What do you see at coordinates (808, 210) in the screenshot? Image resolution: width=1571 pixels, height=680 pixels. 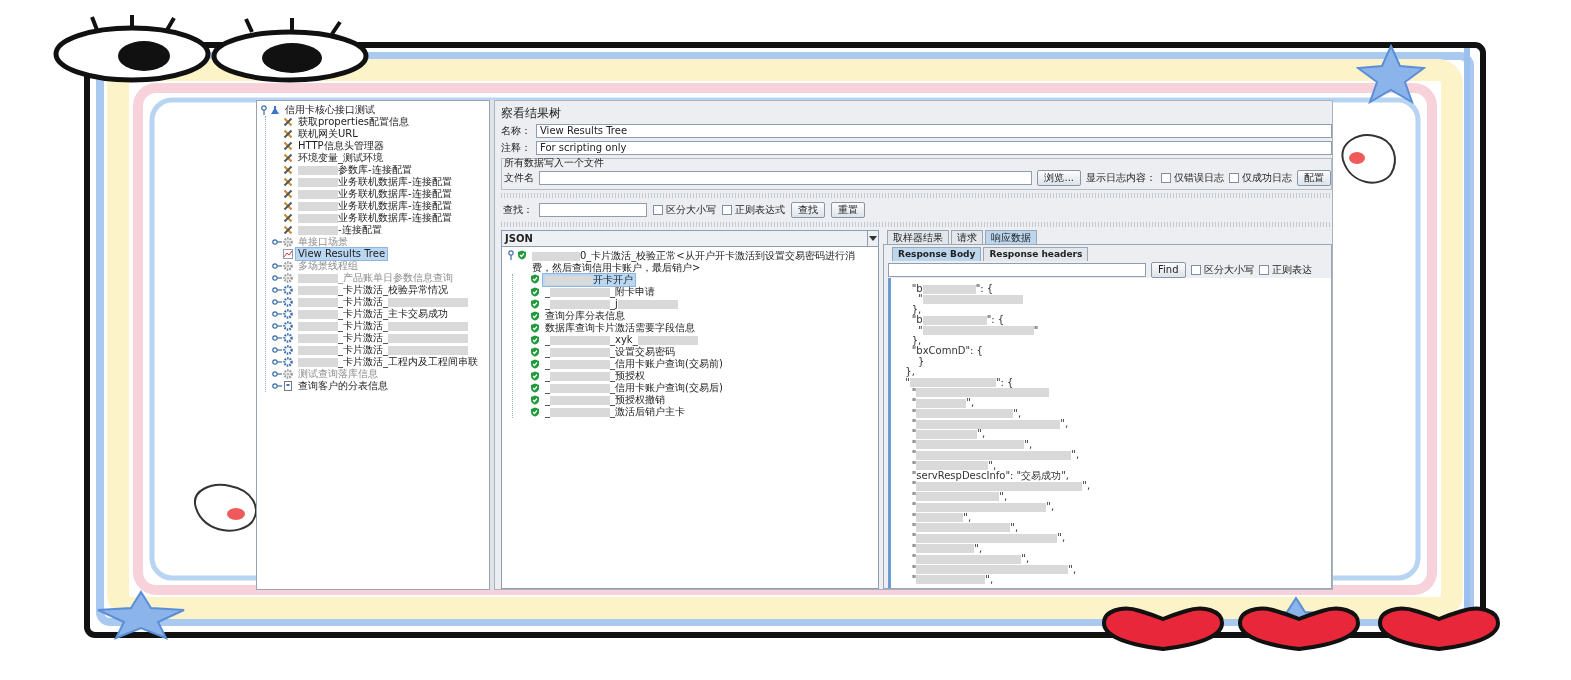 I see `search-button: 查找` at bounding box center [808, 210].